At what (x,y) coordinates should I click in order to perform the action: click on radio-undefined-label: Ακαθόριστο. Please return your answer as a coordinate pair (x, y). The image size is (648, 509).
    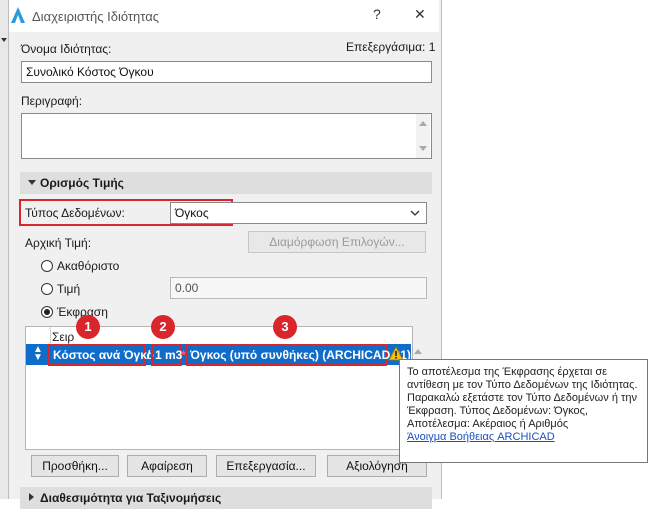
    Looking at the image, I should click on (88, 266).